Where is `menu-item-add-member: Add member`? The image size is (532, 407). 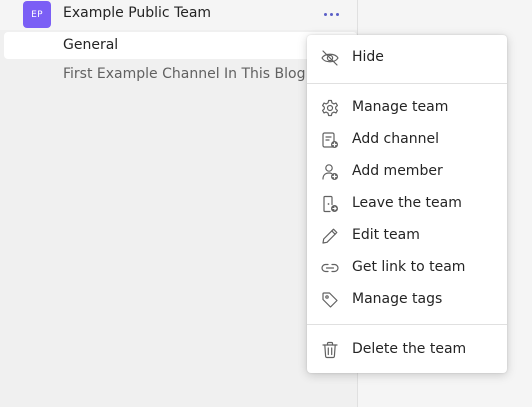
menu-item-add-member: Add member is located at coordinates (407, 172).